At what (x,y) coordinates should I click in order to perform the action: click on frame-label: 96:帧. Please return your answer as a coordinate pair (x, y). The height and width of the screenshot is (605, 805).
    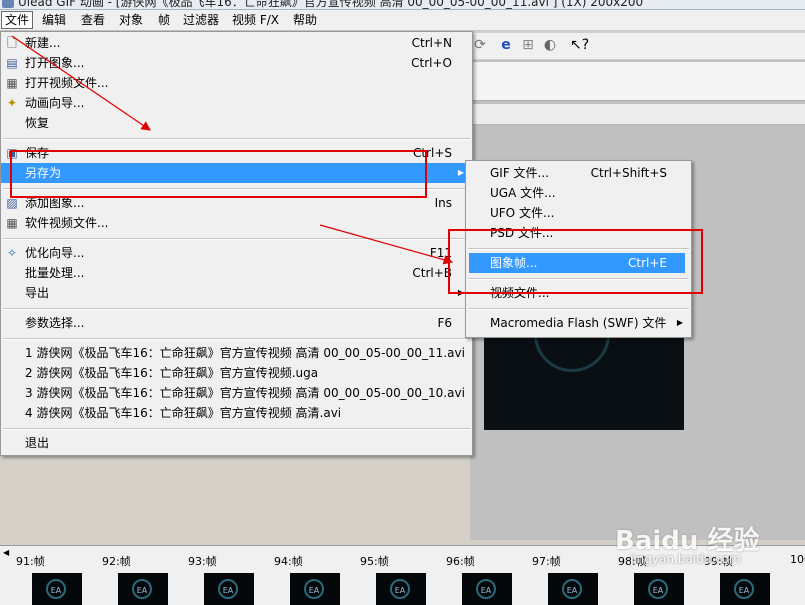
    Looking at the image, I should click on (460, 561).